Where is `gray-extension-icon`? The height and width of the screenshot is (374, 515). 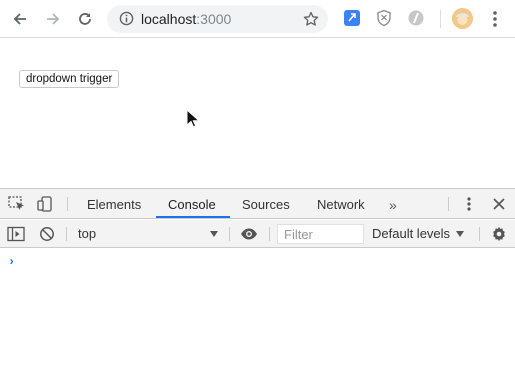
gray-extension-icon is located at coordinates (416, 18).